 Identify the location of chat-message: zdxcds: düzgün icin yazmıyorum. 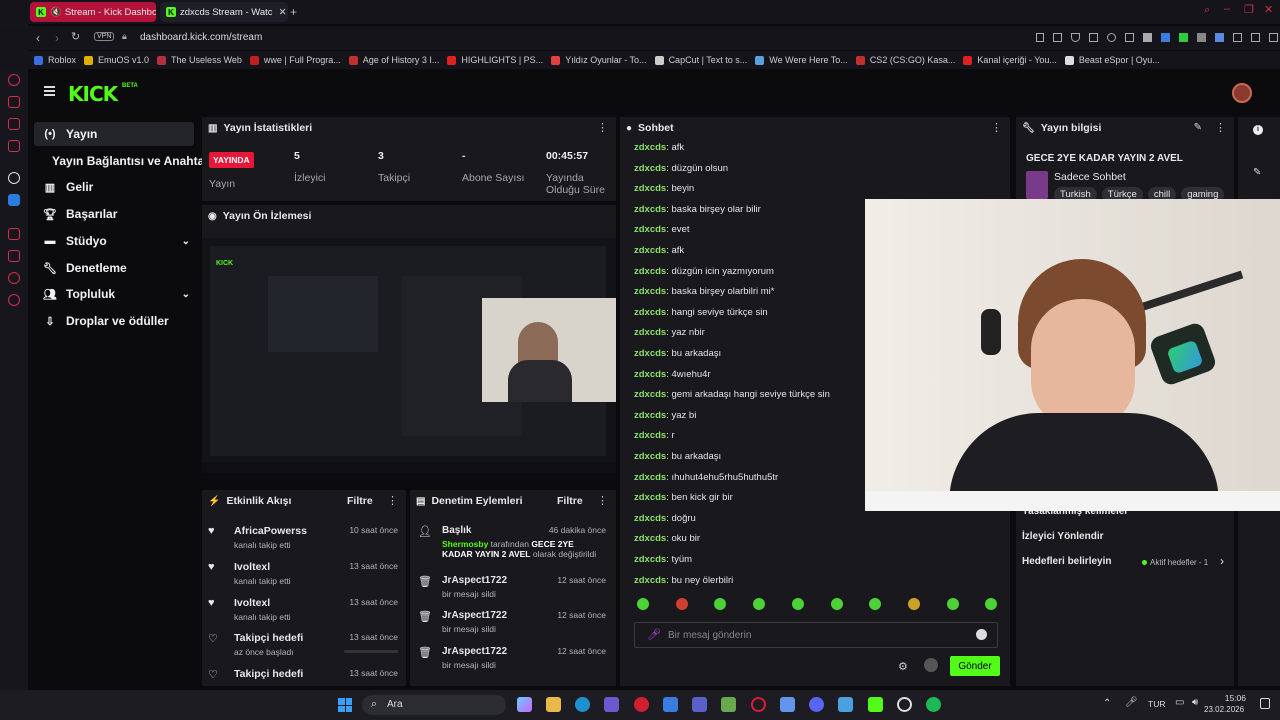
(704, 271).